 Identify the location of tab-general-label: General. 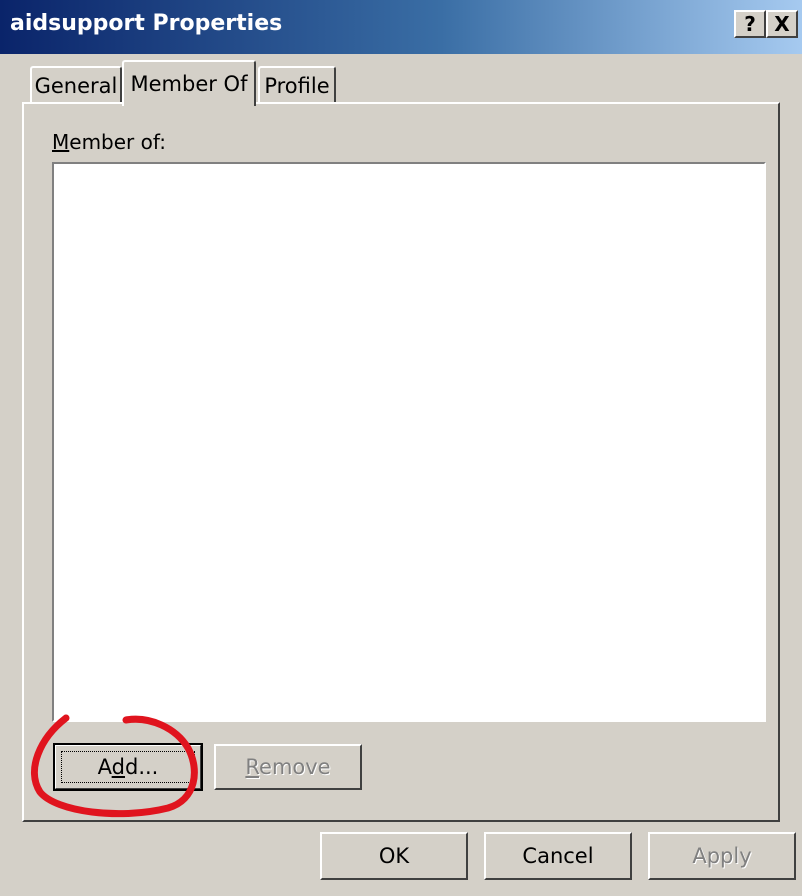
(76, 86).